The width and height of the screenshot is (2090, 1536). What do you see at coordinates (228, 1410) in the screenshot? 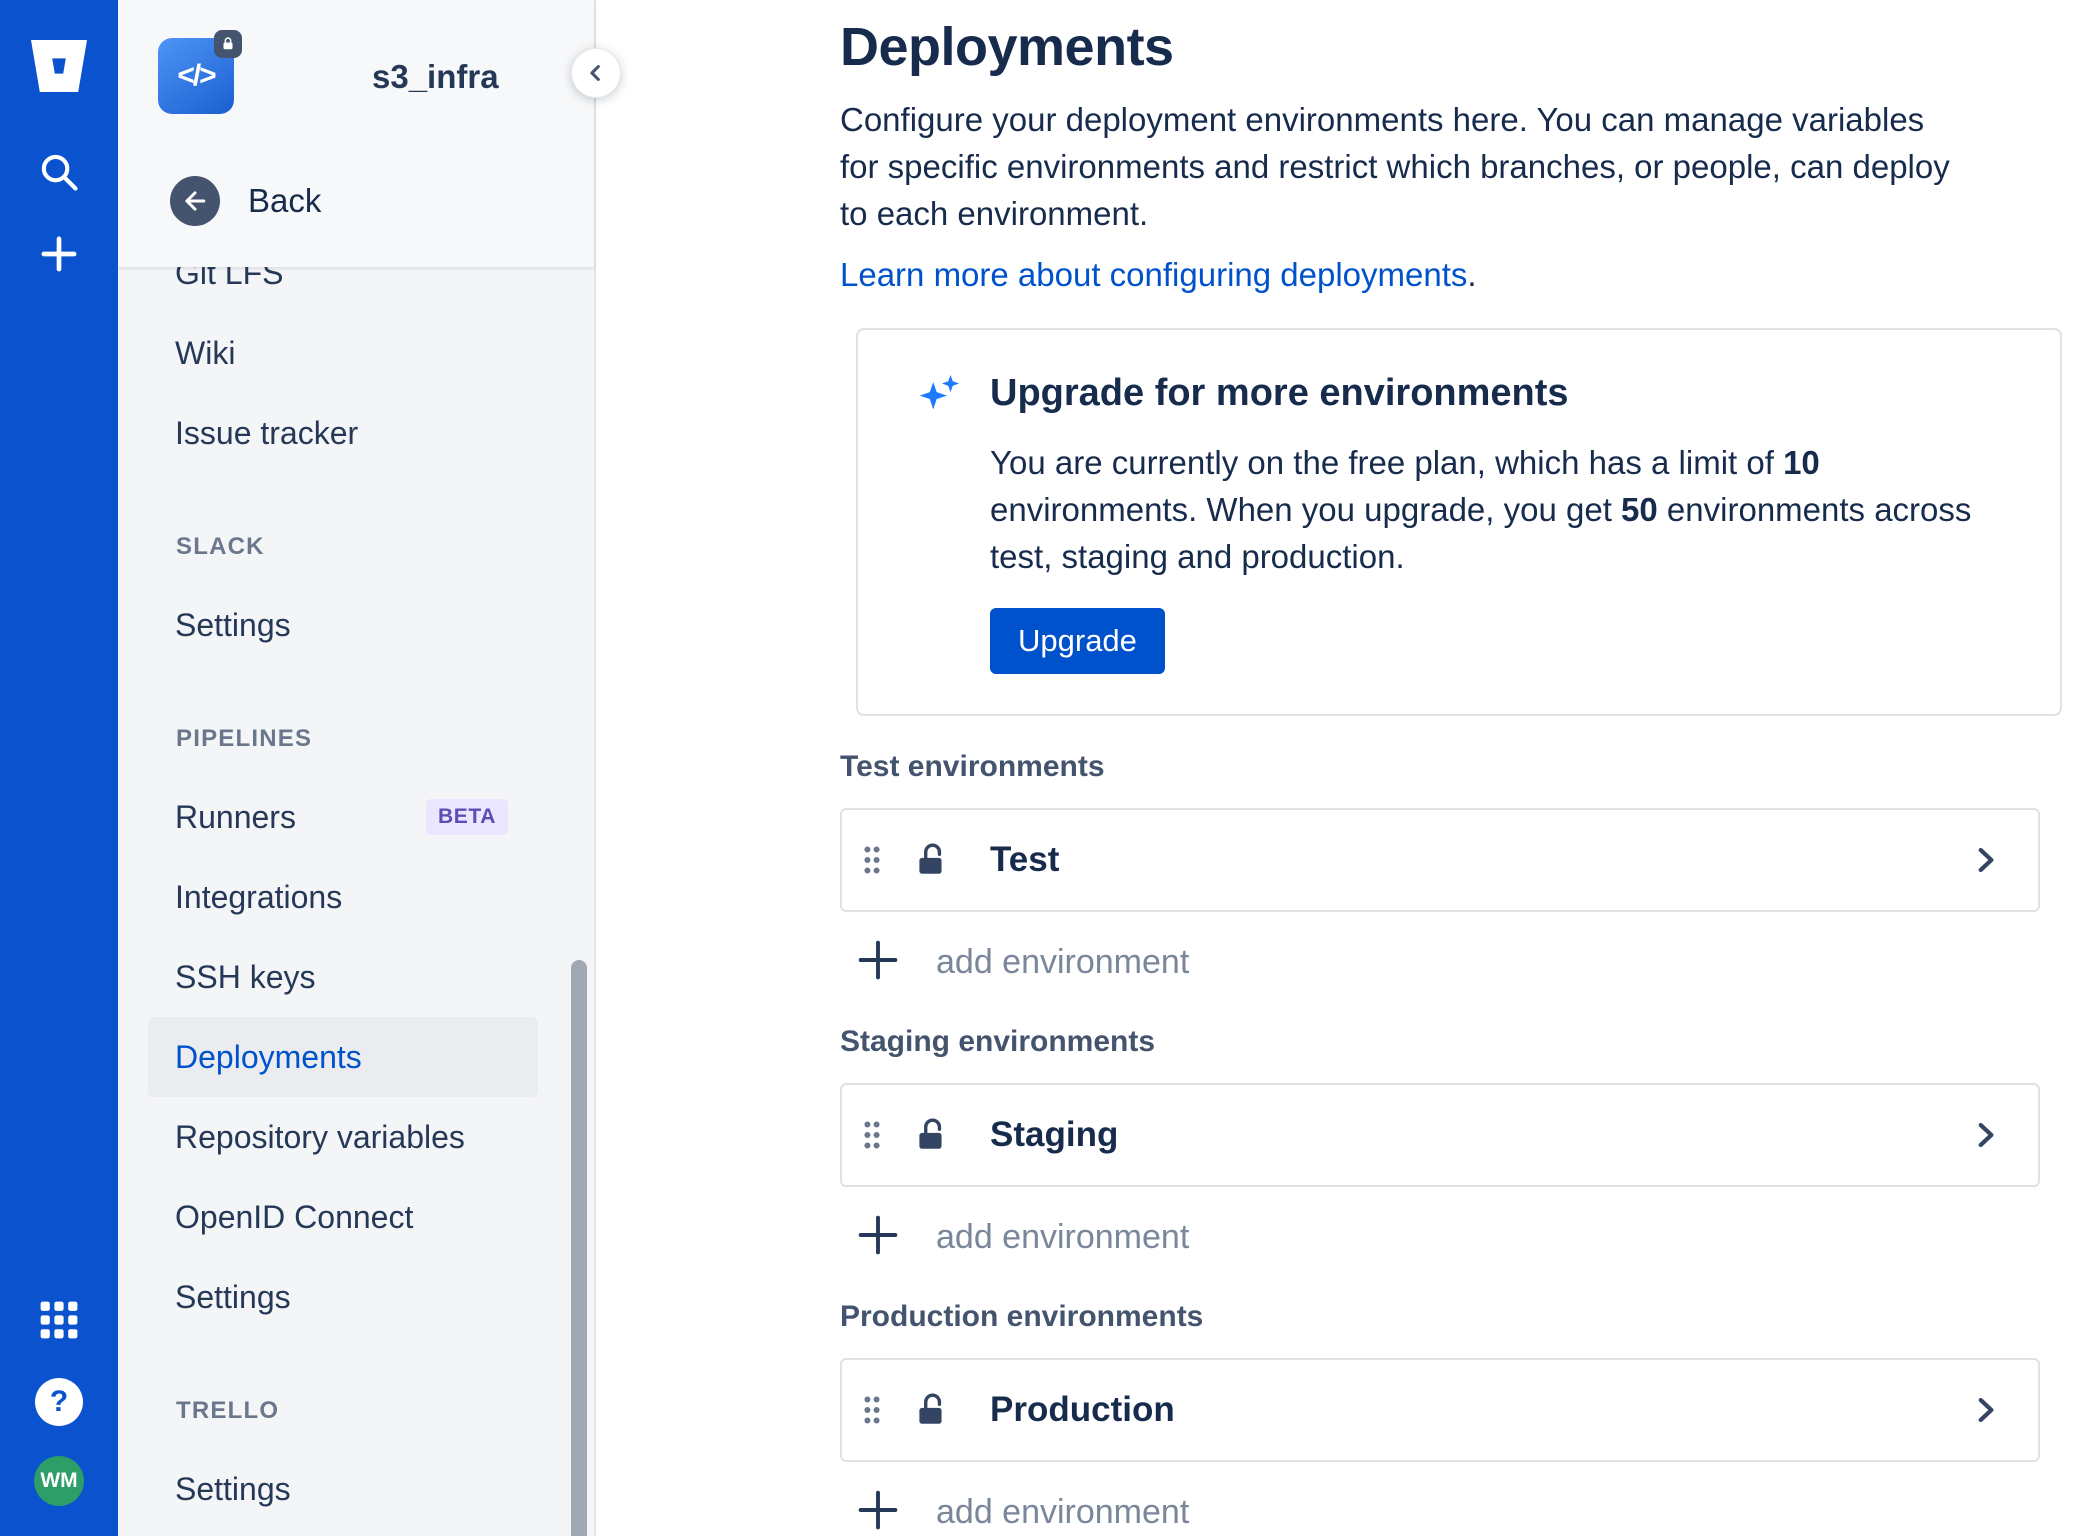
I see `sidebar-section-trello: TRELLO` at bounding box center [228, 1410].